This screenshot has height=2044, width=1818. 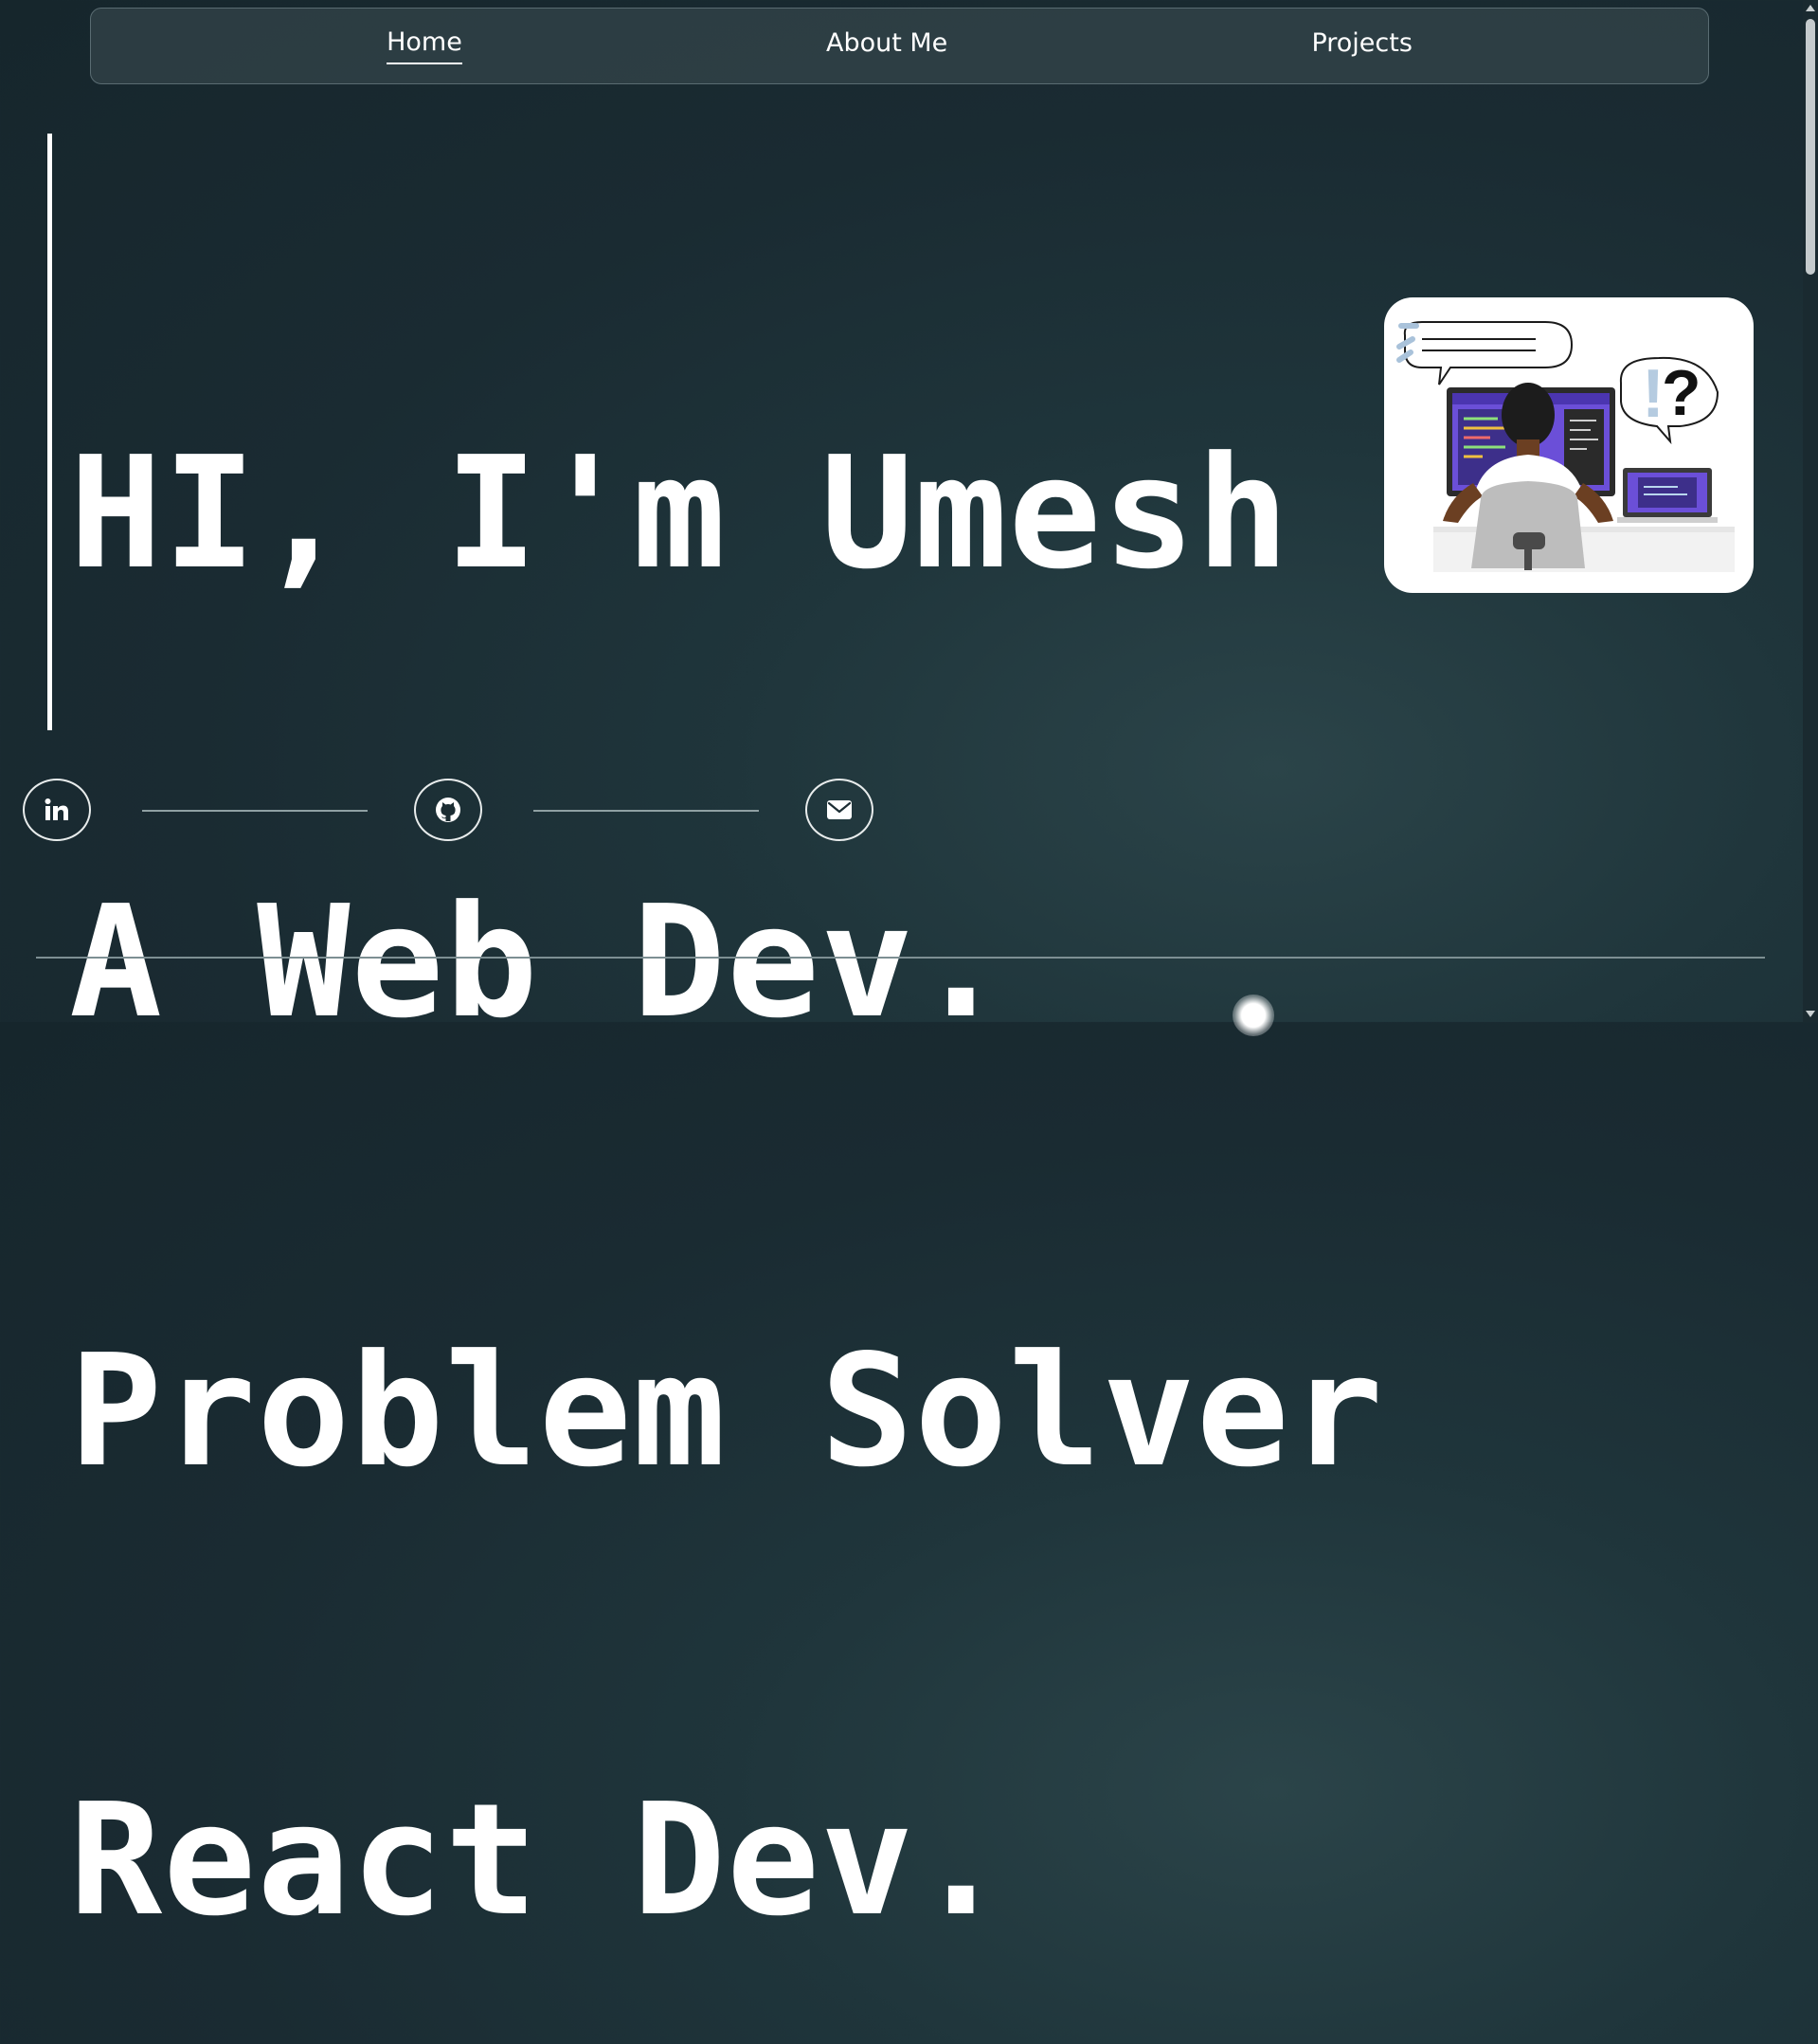 I want to click on nav-home-link: Home, so click(x=424, y=45).